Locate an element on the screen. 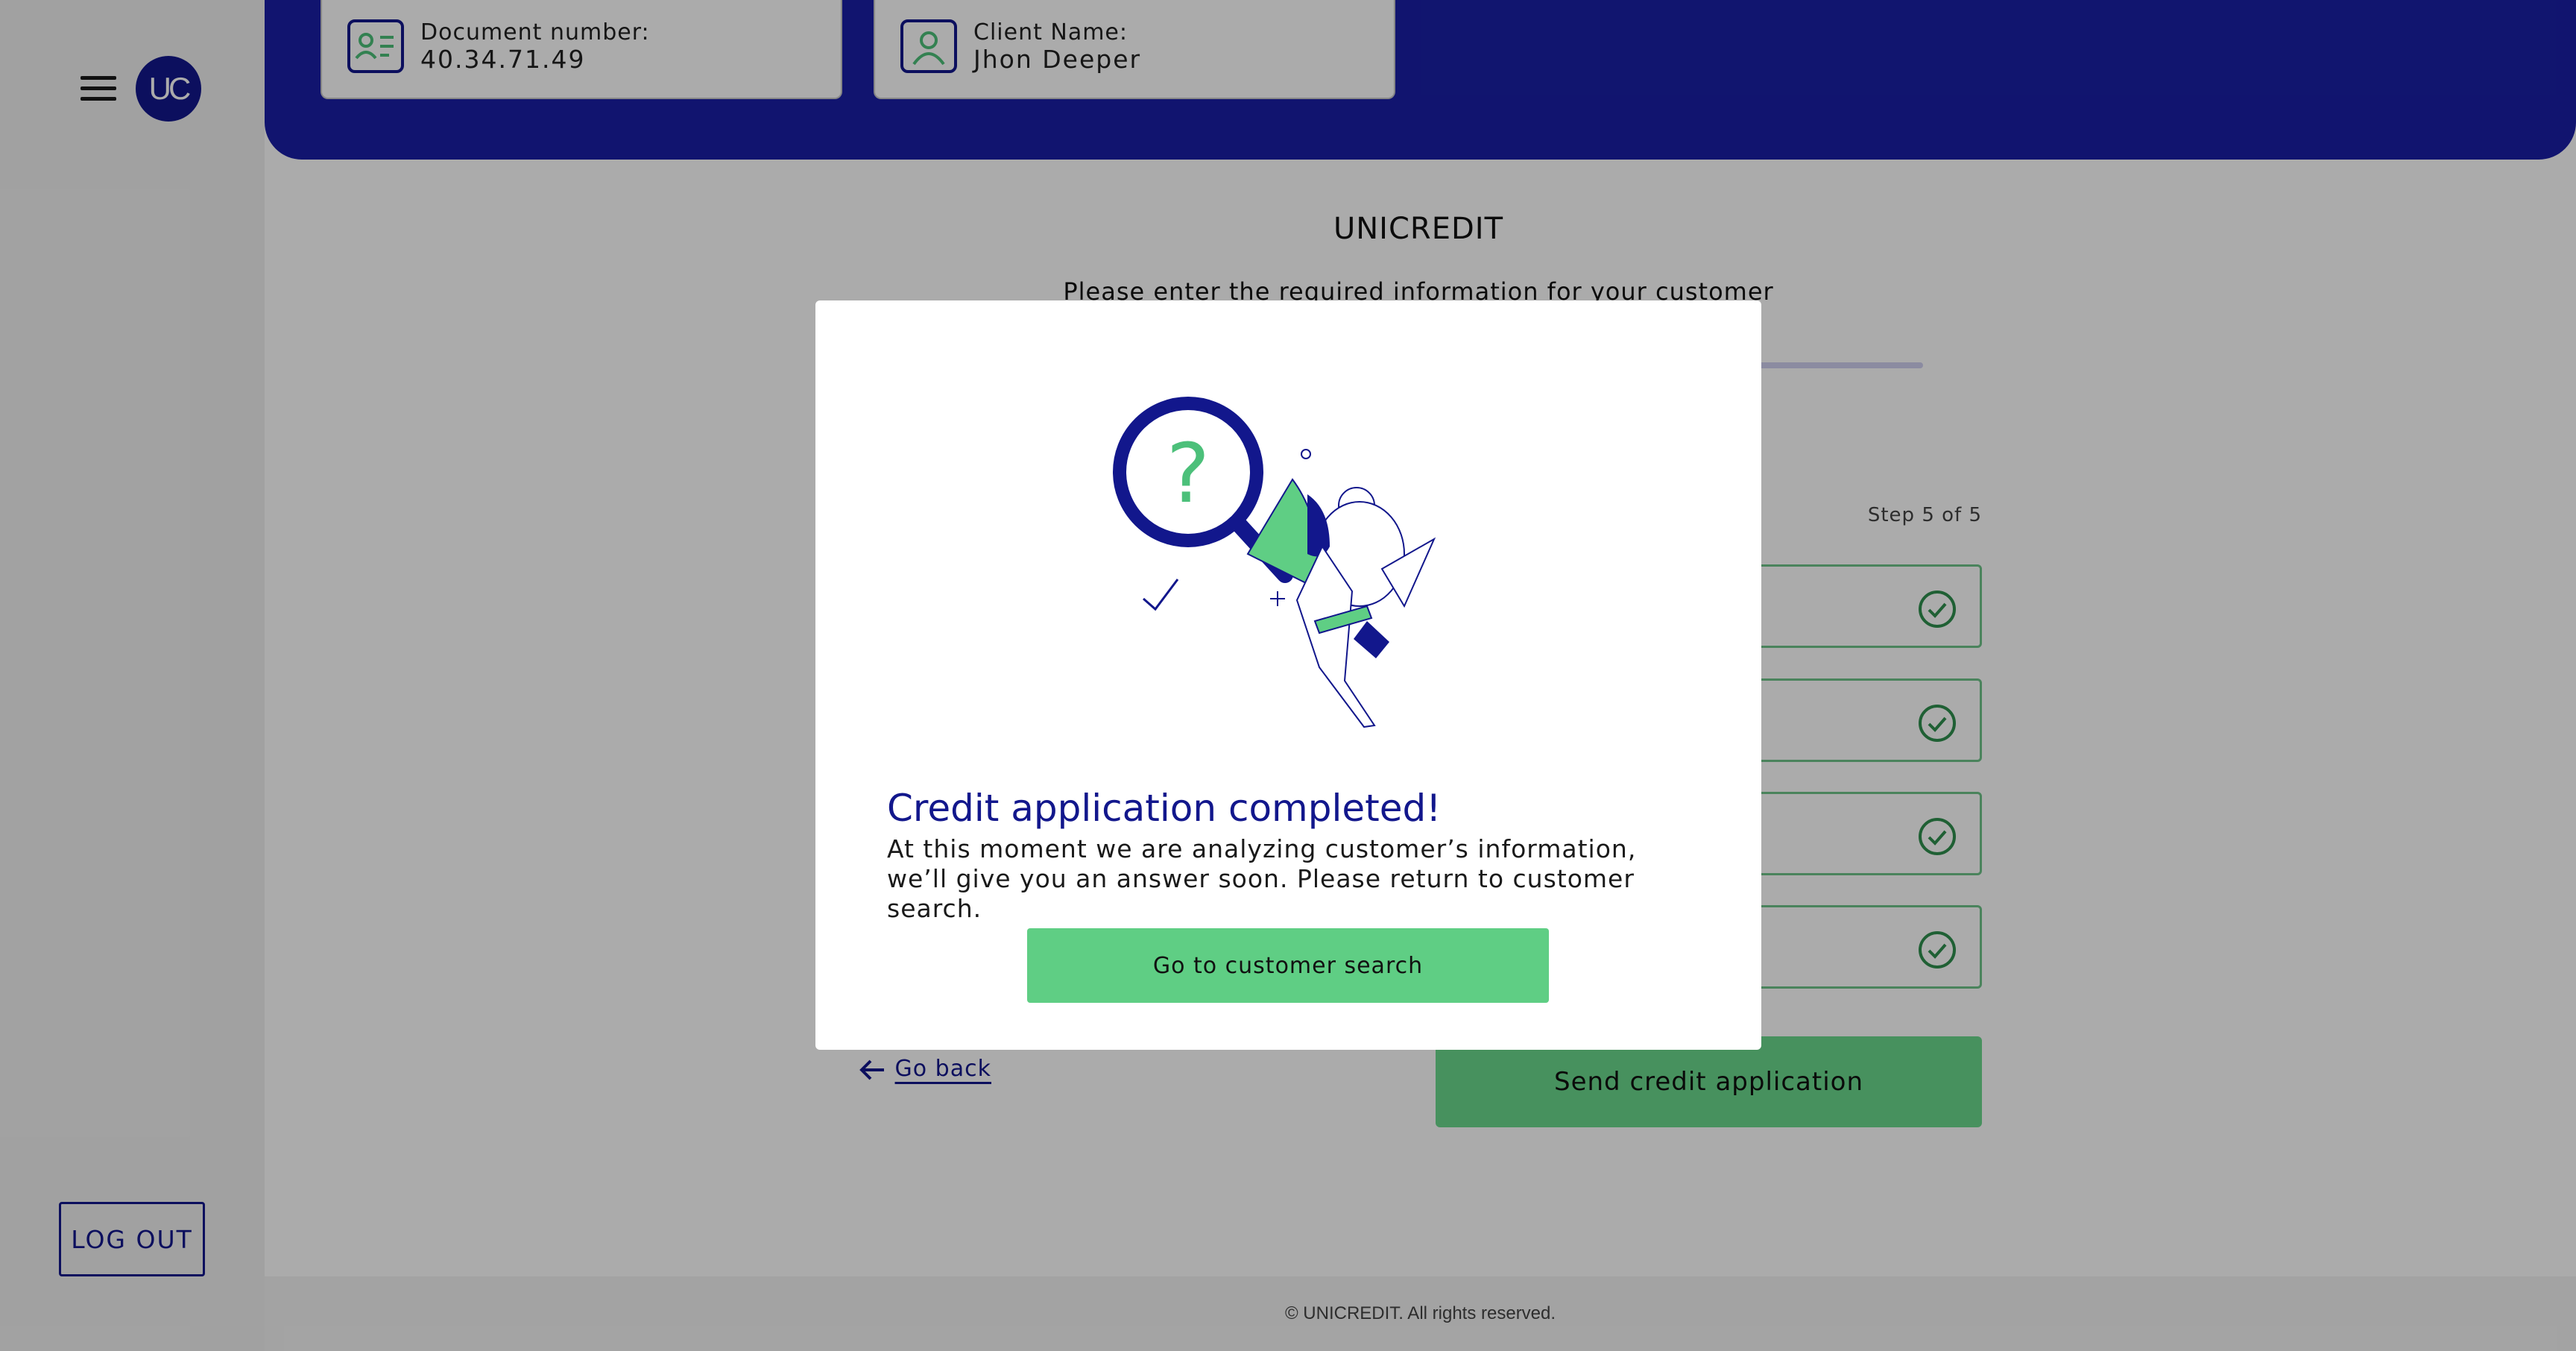 This screenshot has height=1351, width=2576. modal-title: Credit application completed! is located at coordinates (1164, 808).